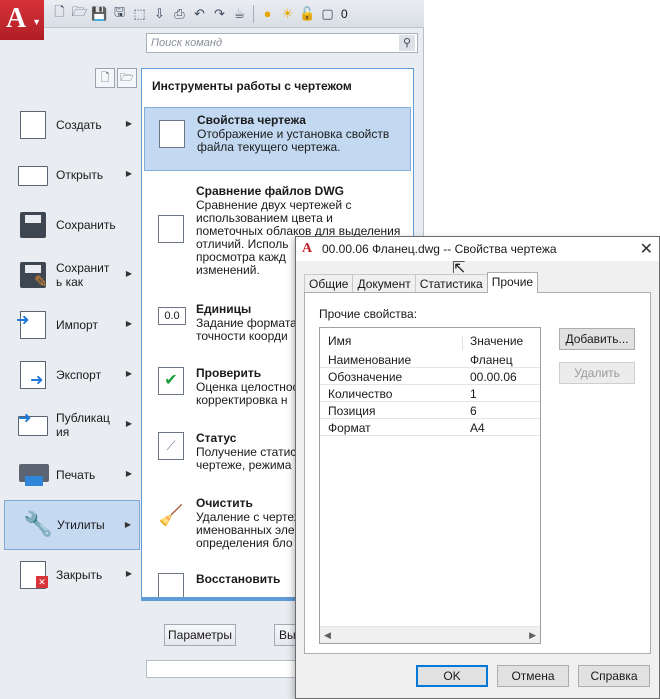  What do you see at coordinates (597, 373) in the screenshot?
I see `delete-property-button: Удалить` at bounding box center [597, 373].